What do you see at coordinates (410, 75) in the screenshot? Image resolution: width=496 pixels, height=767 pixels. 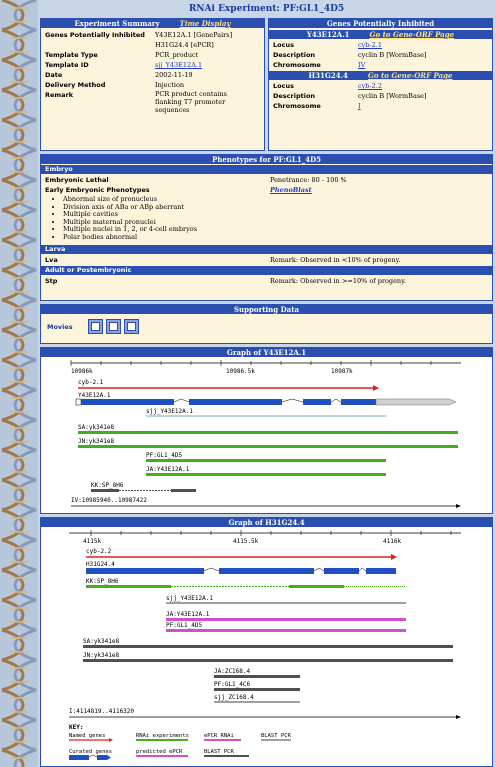 I see `gene-block-2-link: Go to Gene-ORF Page` at bounding box center [410, 75].